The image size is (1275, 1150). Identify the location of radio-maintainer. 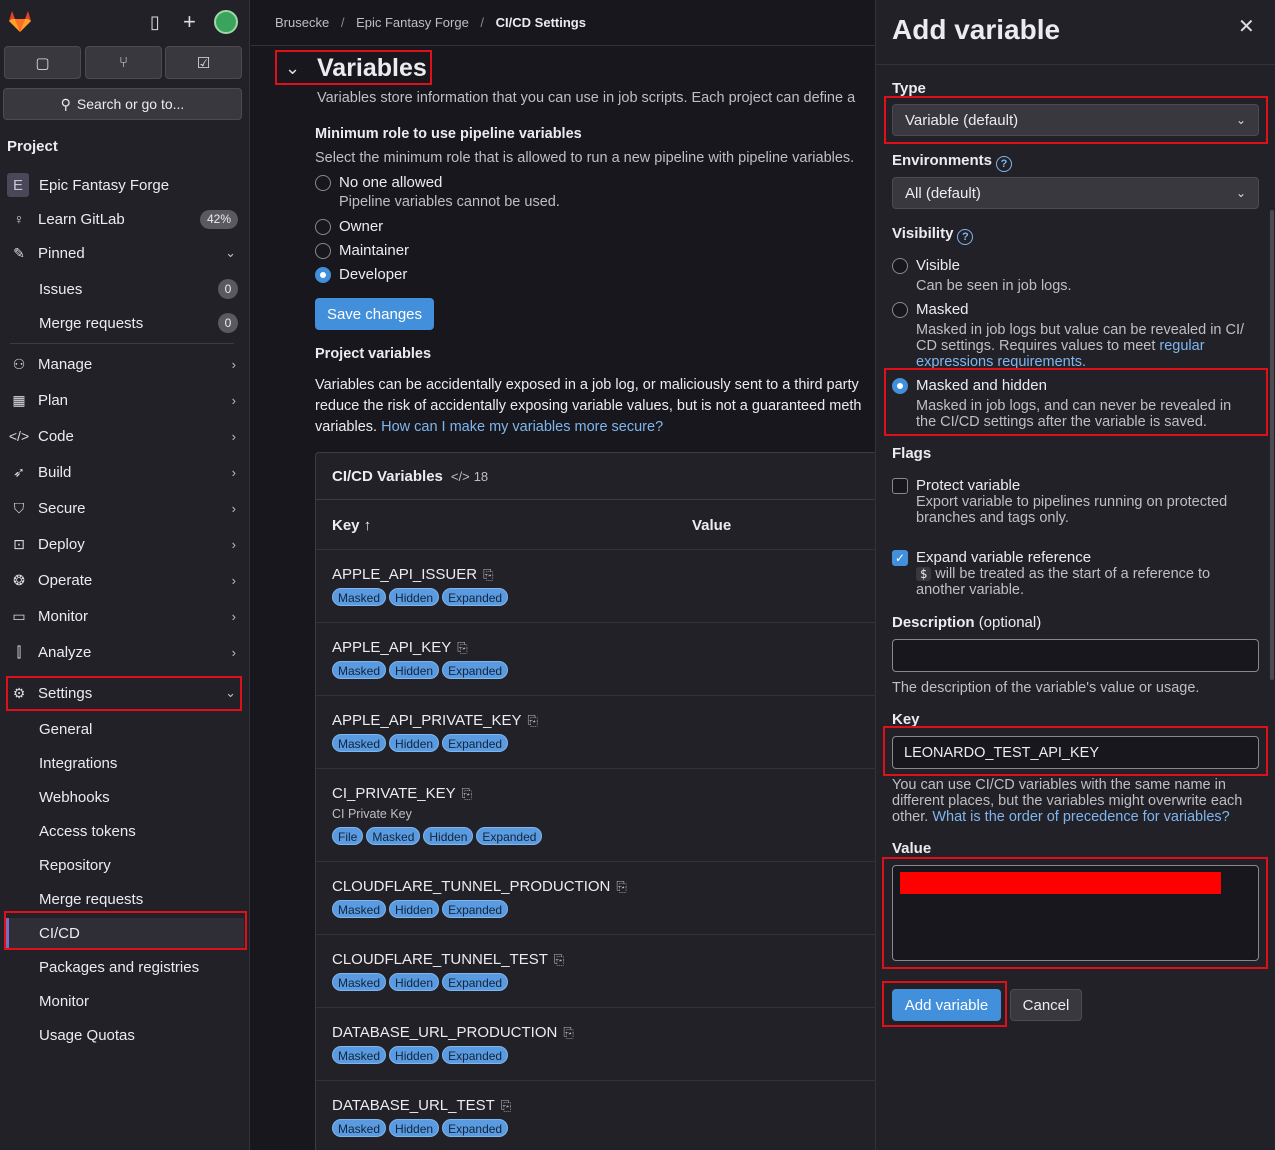
(323, 250).